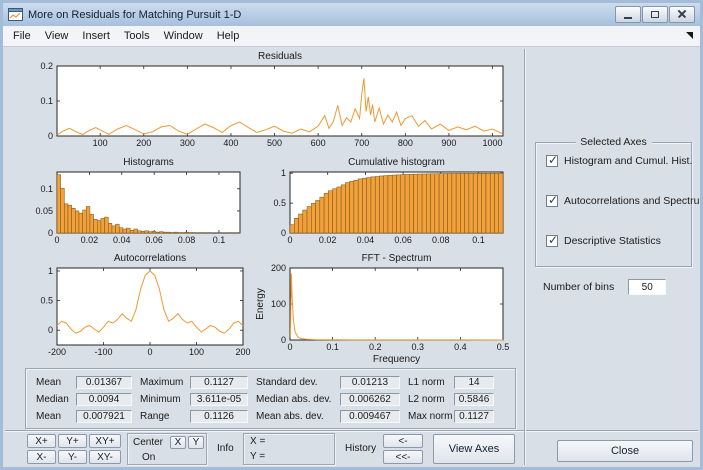  Describe the element at coordinates (104, 416) in the screenshot. I see `stat-value: 0.007921` at that location.